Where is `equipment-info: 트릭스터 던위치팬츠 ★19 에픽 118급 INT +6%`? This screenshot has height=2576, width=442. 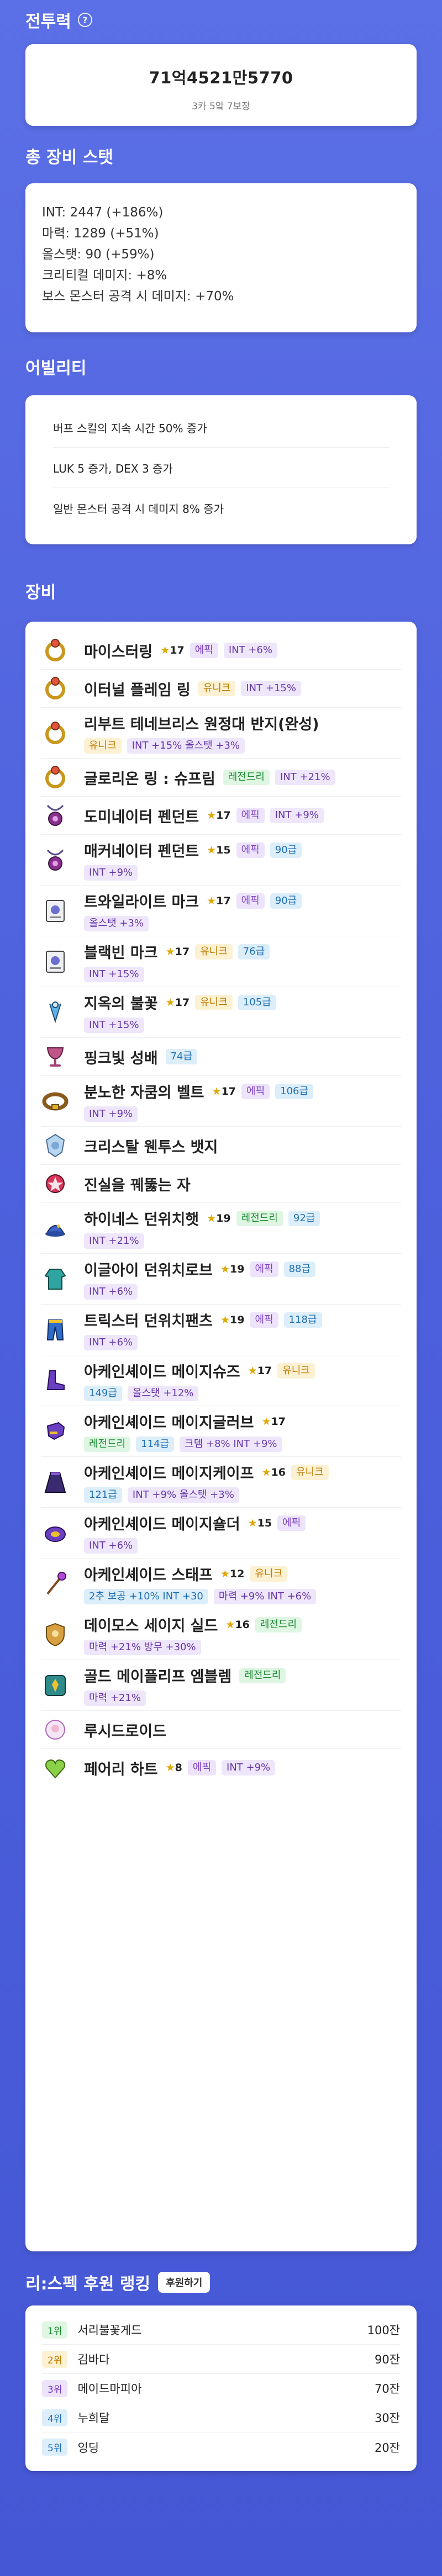
equipment-info: 트릭스터 던위치팬츠 ★19 에픽 118급 INT +6% is located at coordinates (242, 1329).